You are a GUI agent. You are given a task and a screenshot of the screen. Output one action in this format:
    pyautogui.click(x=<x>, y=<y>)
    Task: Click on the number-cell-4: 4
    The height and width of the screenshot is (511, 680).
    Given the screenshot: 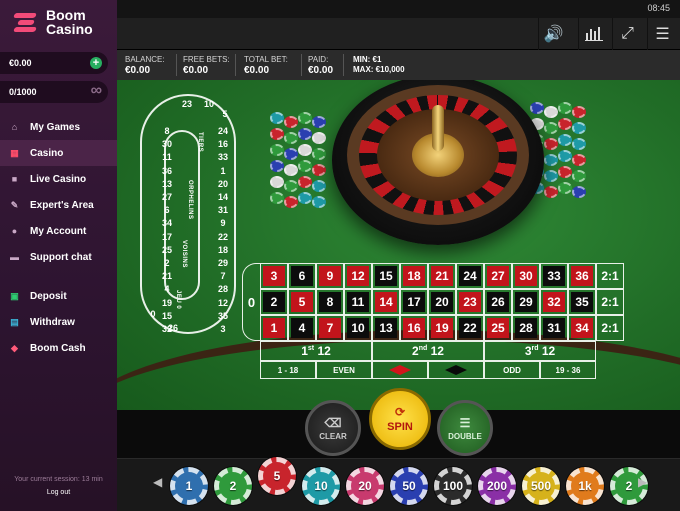 What is the action you would take?
    pyautogui.click(x=302, y=328)
    